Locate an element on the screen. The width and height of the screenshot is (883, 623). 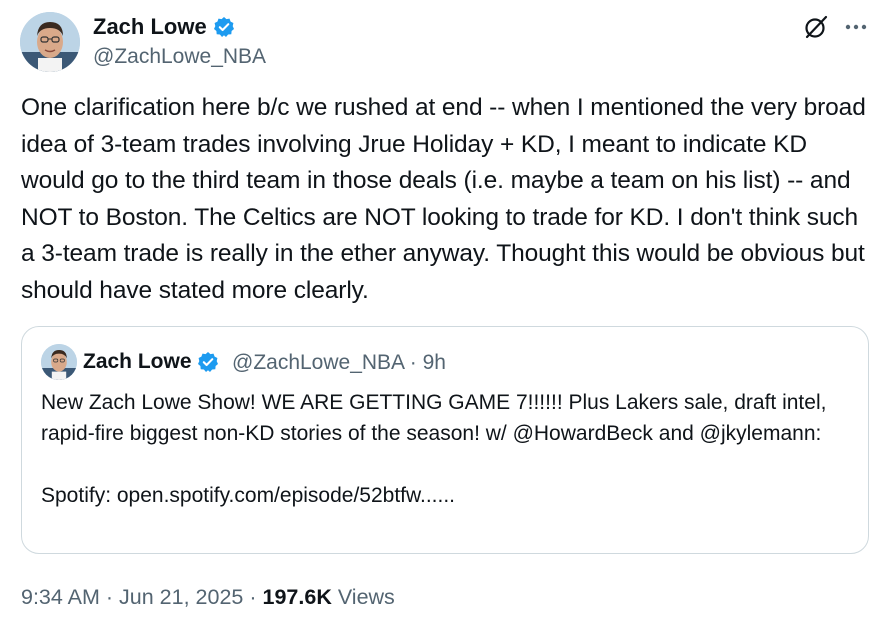
avatar is located at coordinates (50, 42).